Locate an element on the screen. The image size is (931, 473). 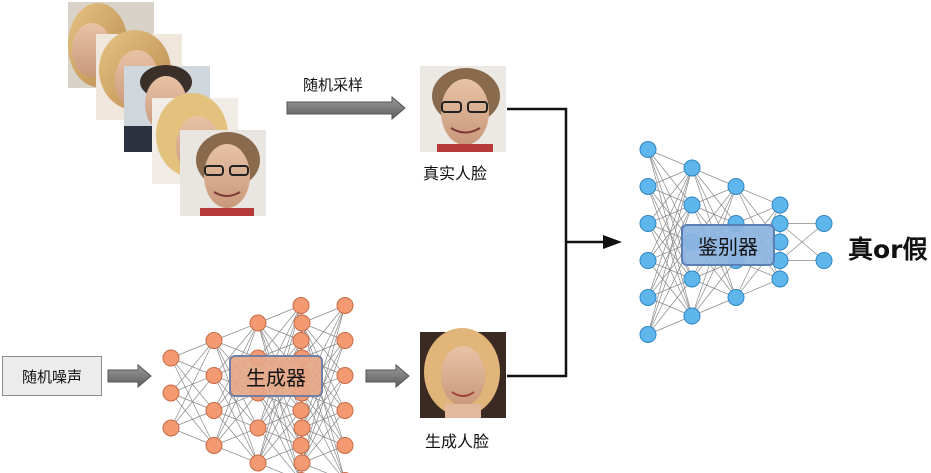
generator-label: 生成器 is located at coordinates (276, 376).